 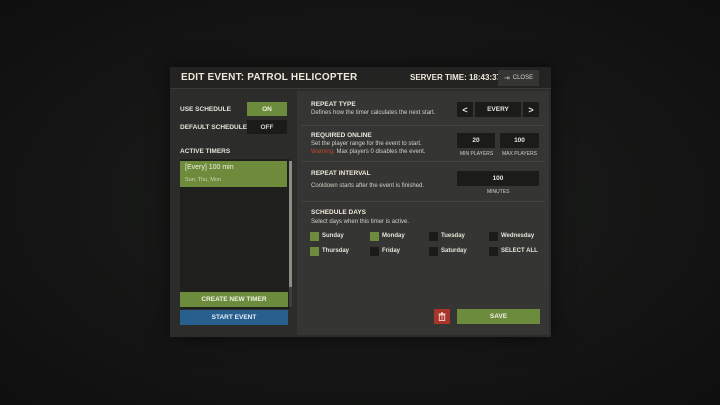 I want to click on close-label: CLOSE, so click(x=523, y=78).